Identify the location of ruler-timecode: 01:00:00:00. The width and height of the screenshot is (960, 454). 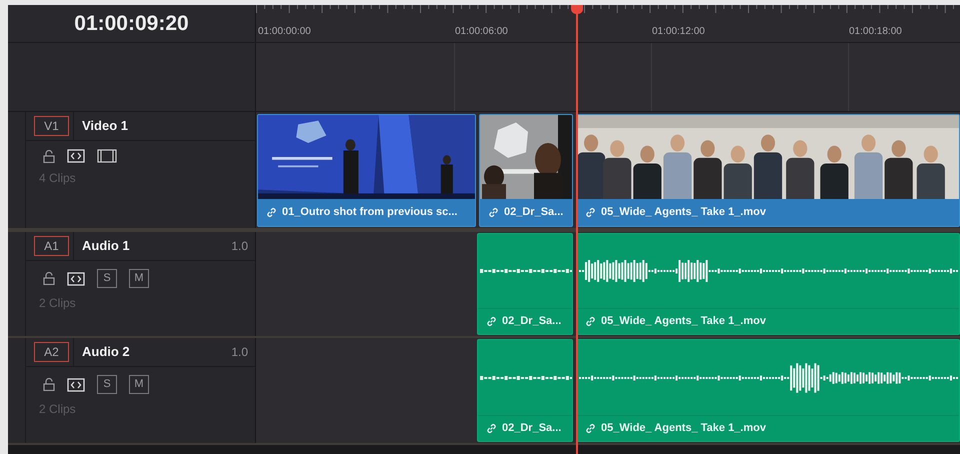
(284, 31).